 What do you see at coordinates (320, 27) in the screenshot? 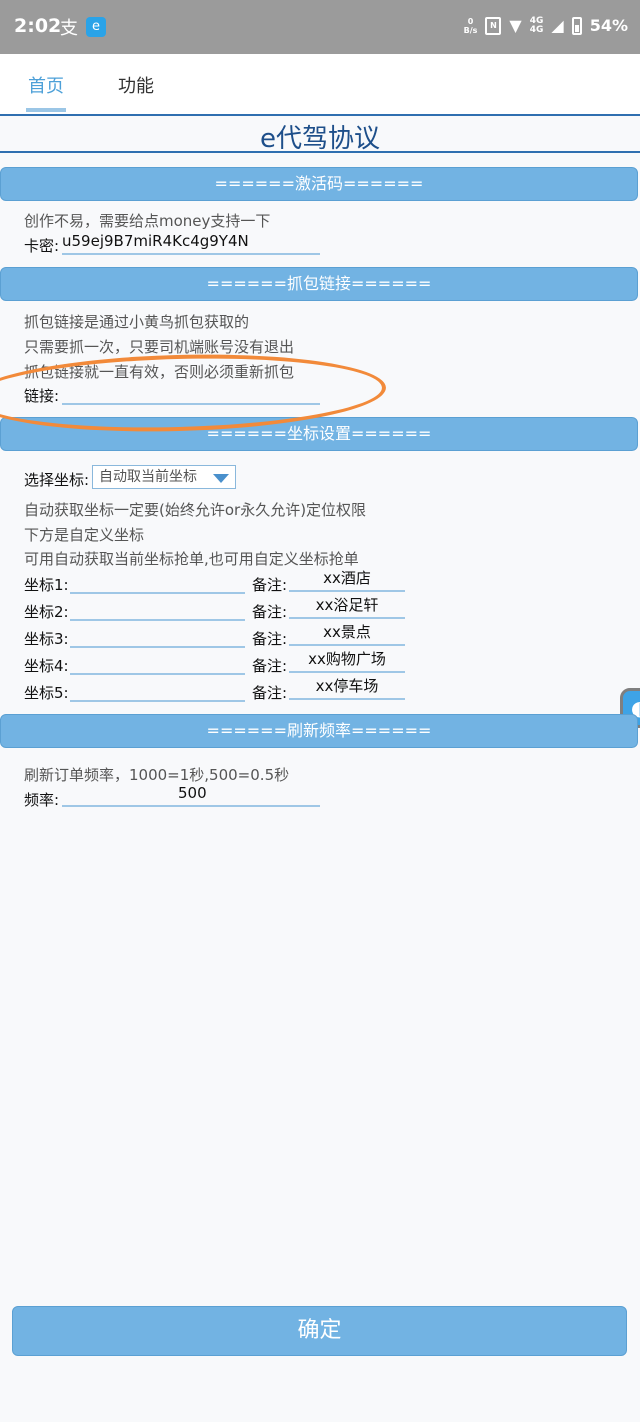
I see `status-bar: 2:02 支 e 0 B/s N ▼ 4G 4G ◢ 54%` at bounding box center [320, 27].